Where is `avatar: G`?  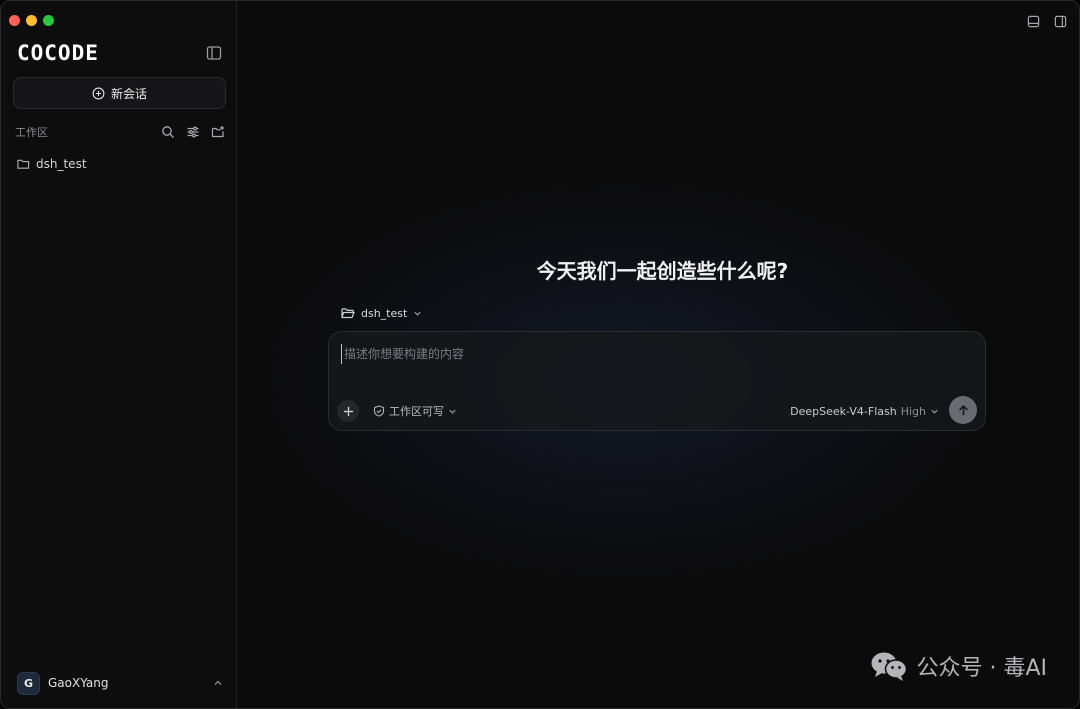
avatar: G is located at coordinates (28, 683).